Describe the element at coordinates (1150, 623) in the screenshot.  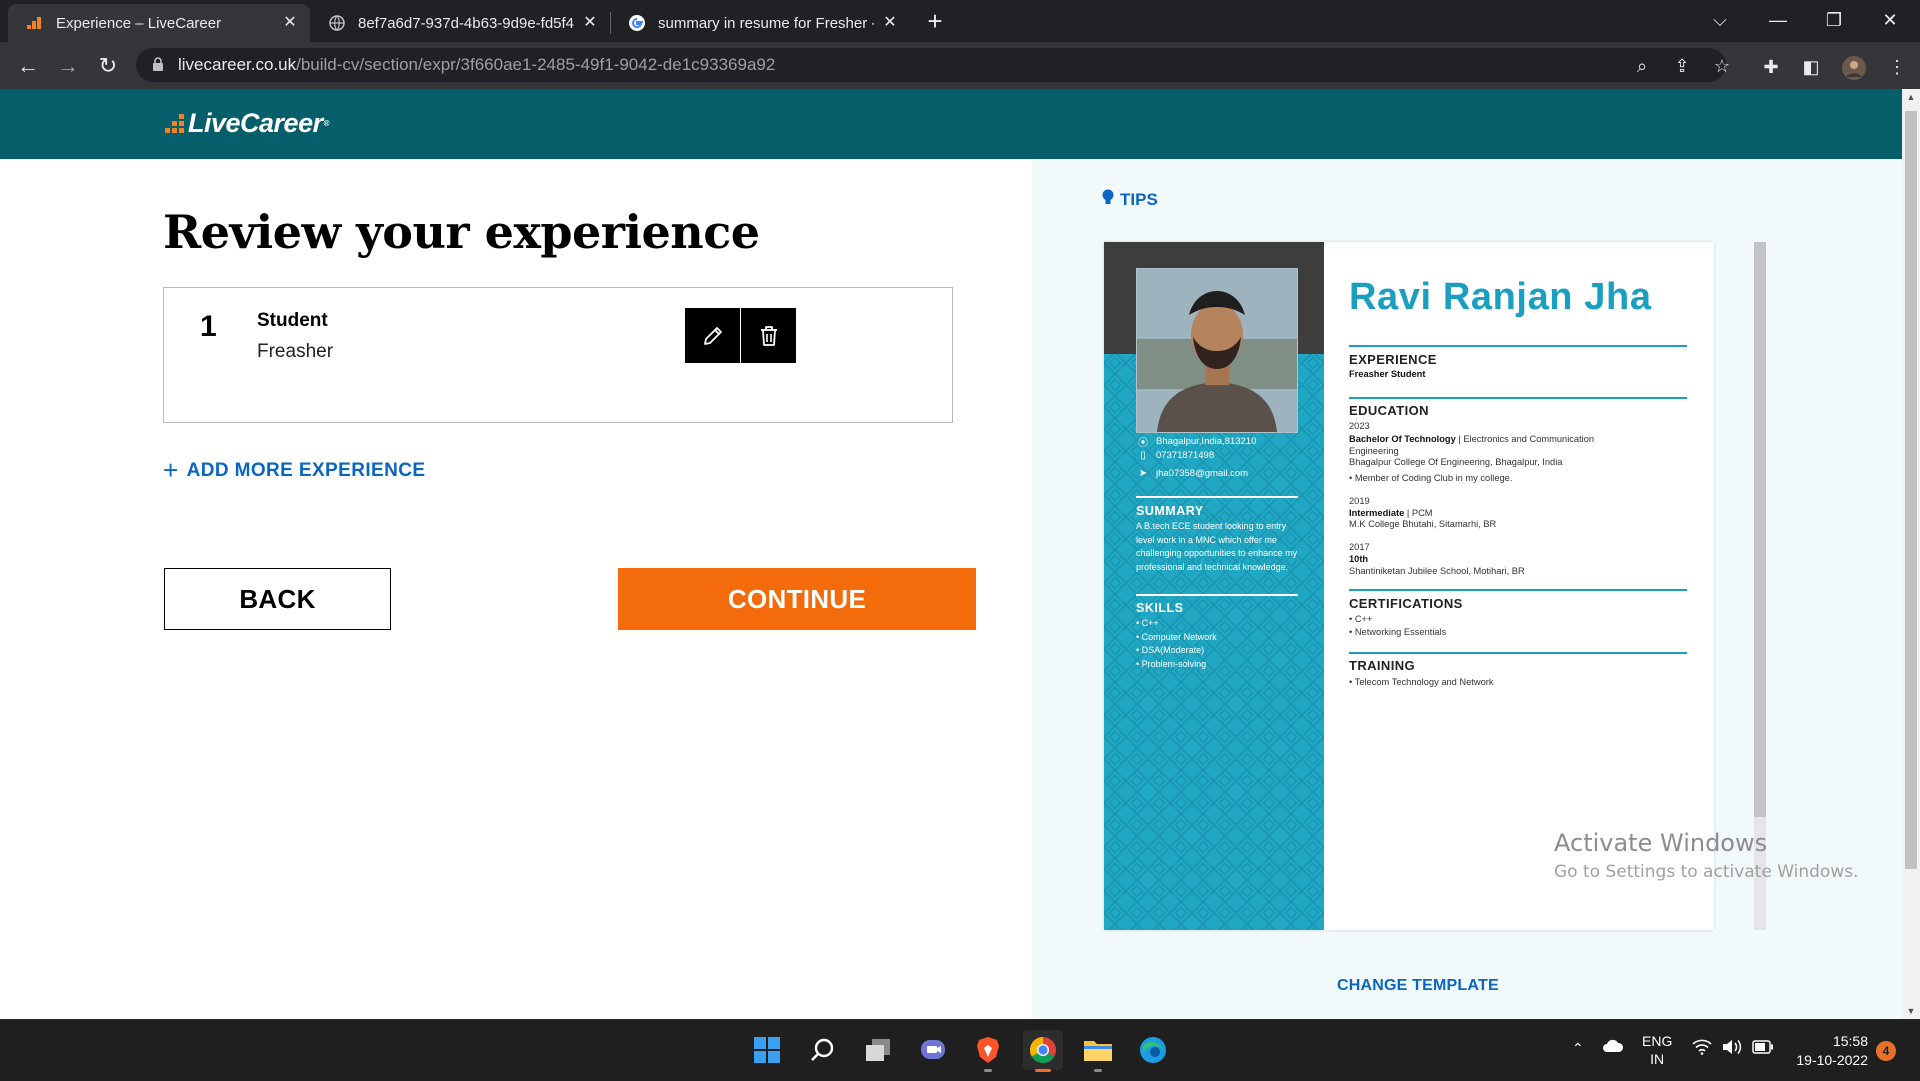
I see `skill-text: C++` at that location.